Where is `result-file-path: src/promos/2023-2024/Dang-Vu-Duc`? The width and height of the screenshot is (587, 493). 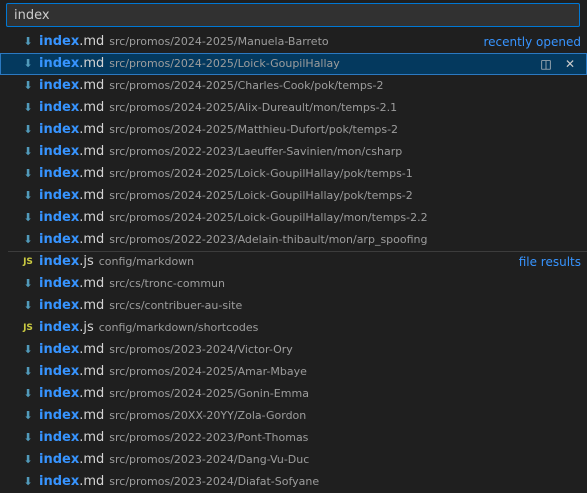
result-file-path: src/promos/2023-2024/Dang-Vu-Duc is located at coordinates (209, 459).